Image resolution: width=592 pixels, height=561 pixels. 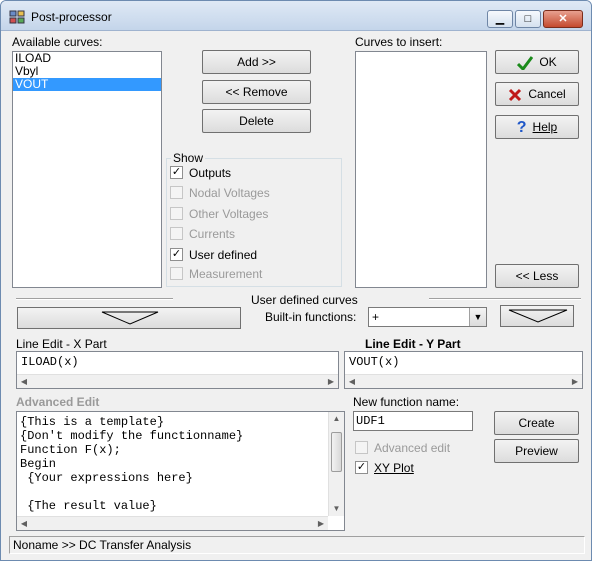 I want to click on minimize-icon: ▁, so click(x=500, y=19).